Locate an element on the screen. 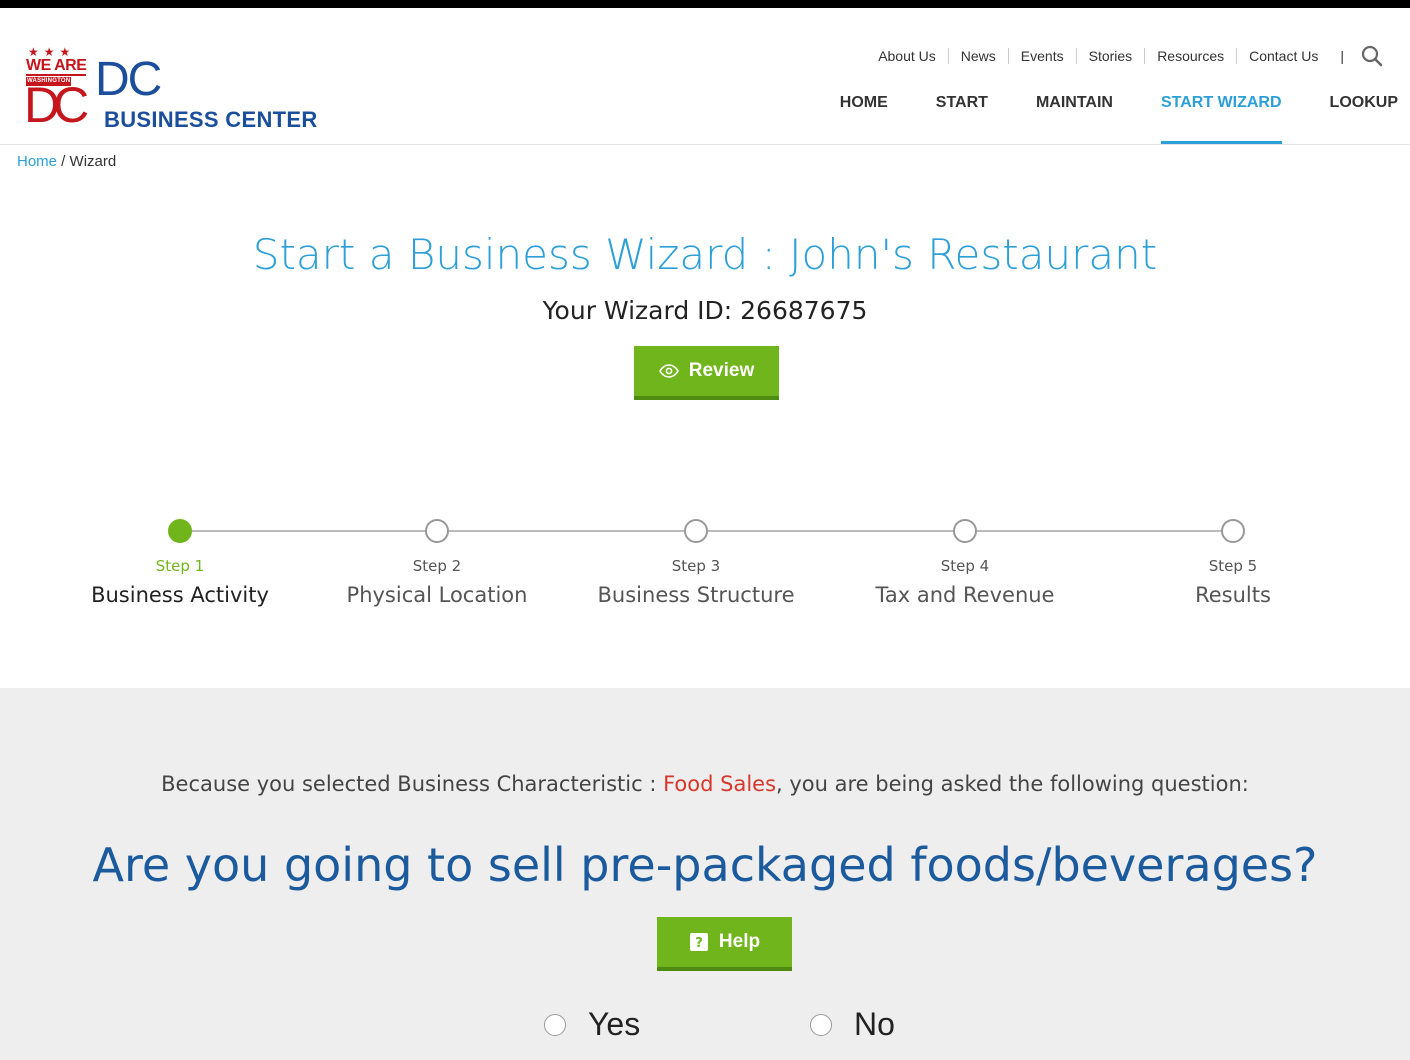 This screenshot has height=1060, width=1410. logo-we-are-text: WE ARE is located at coordinates (56, 66).